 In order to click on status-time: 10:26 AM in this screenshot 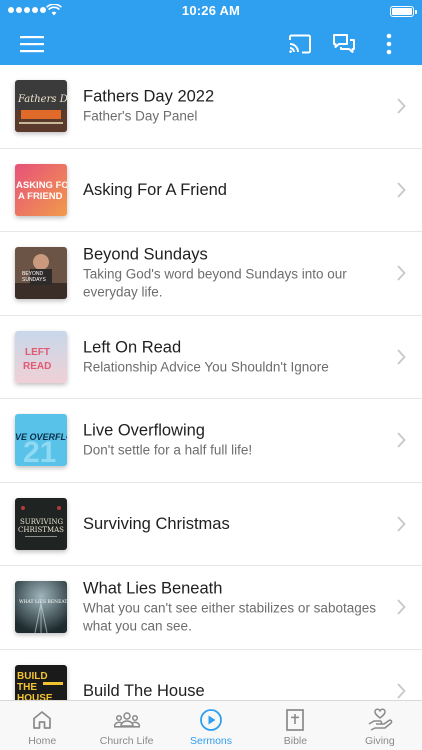, I will do `click(211, 10)`.